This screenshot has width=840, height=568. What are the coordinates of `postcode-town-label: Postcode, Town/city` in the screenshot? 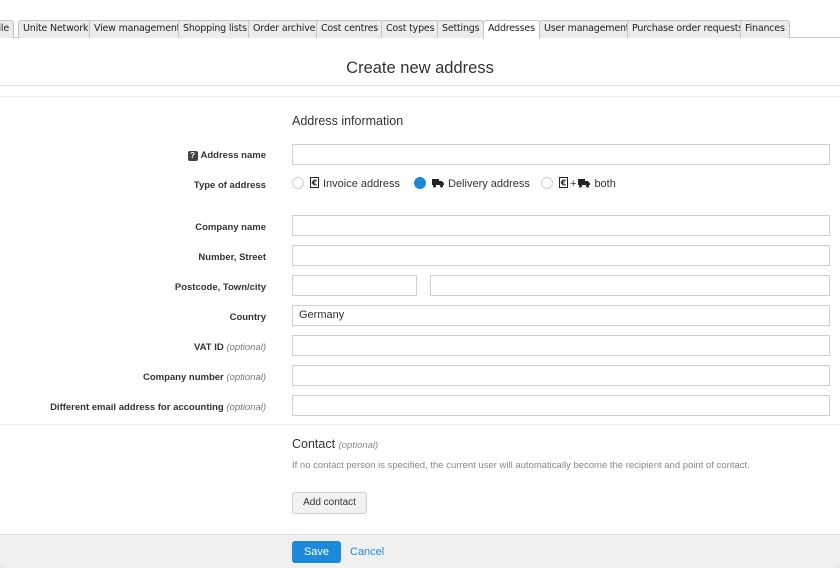 It's located at (220, 287).